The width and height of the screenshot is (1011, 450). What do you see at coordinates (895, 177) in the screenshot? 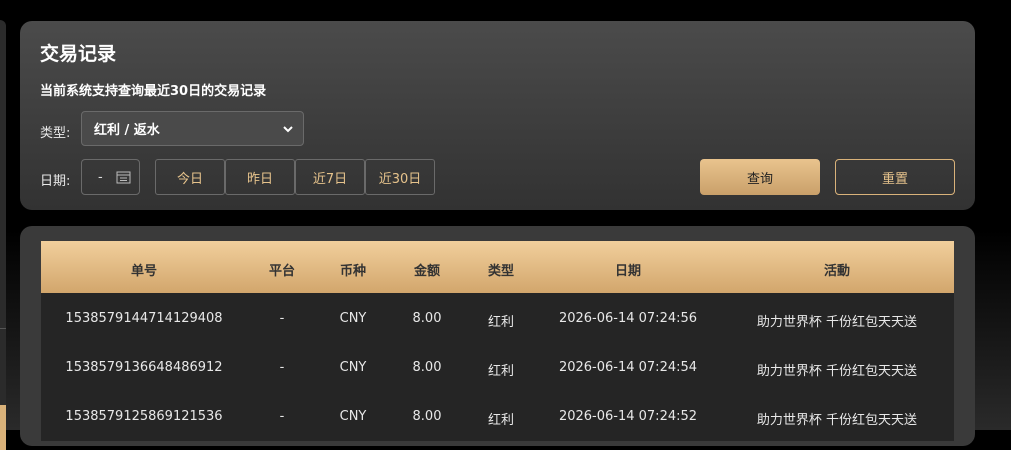
I see `reset-button: 重置` at bounding box center [895, 177].